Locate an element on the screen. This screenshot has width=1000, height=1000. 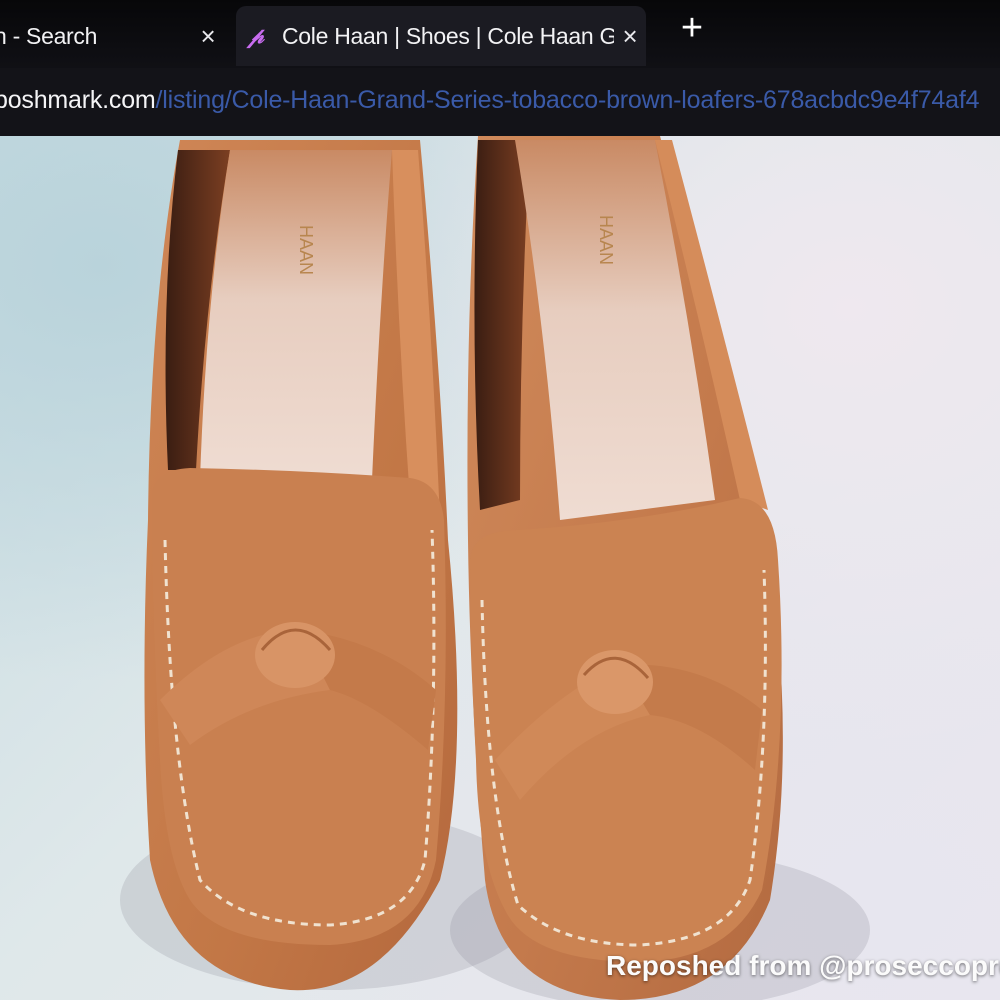
poshmark-favicon-icon: 𝓅 is located at coordinates (256, 35).